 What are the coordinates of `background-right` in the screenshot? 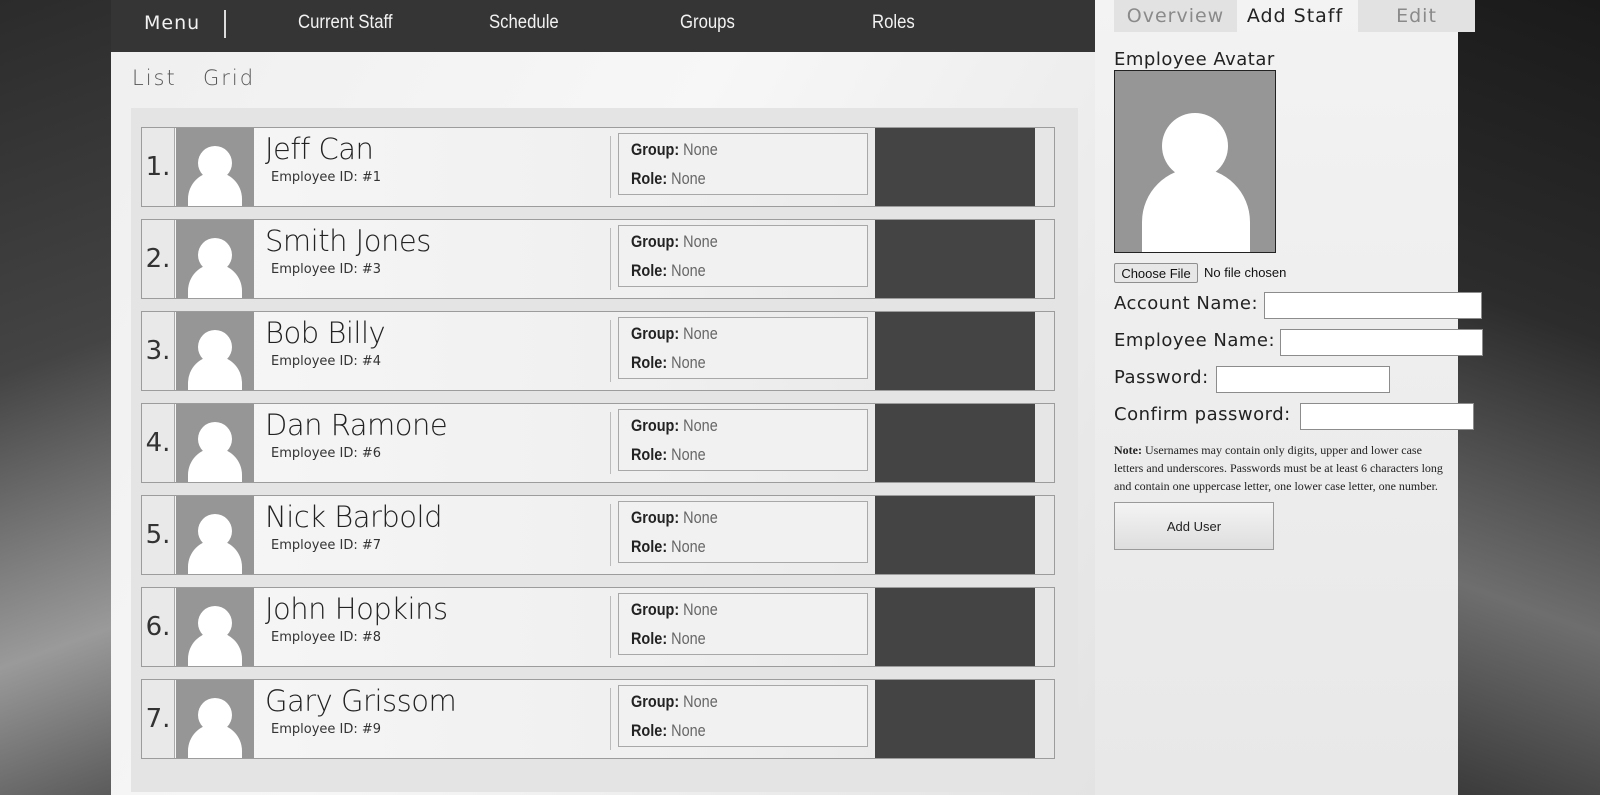 It's located at (1529, 397).